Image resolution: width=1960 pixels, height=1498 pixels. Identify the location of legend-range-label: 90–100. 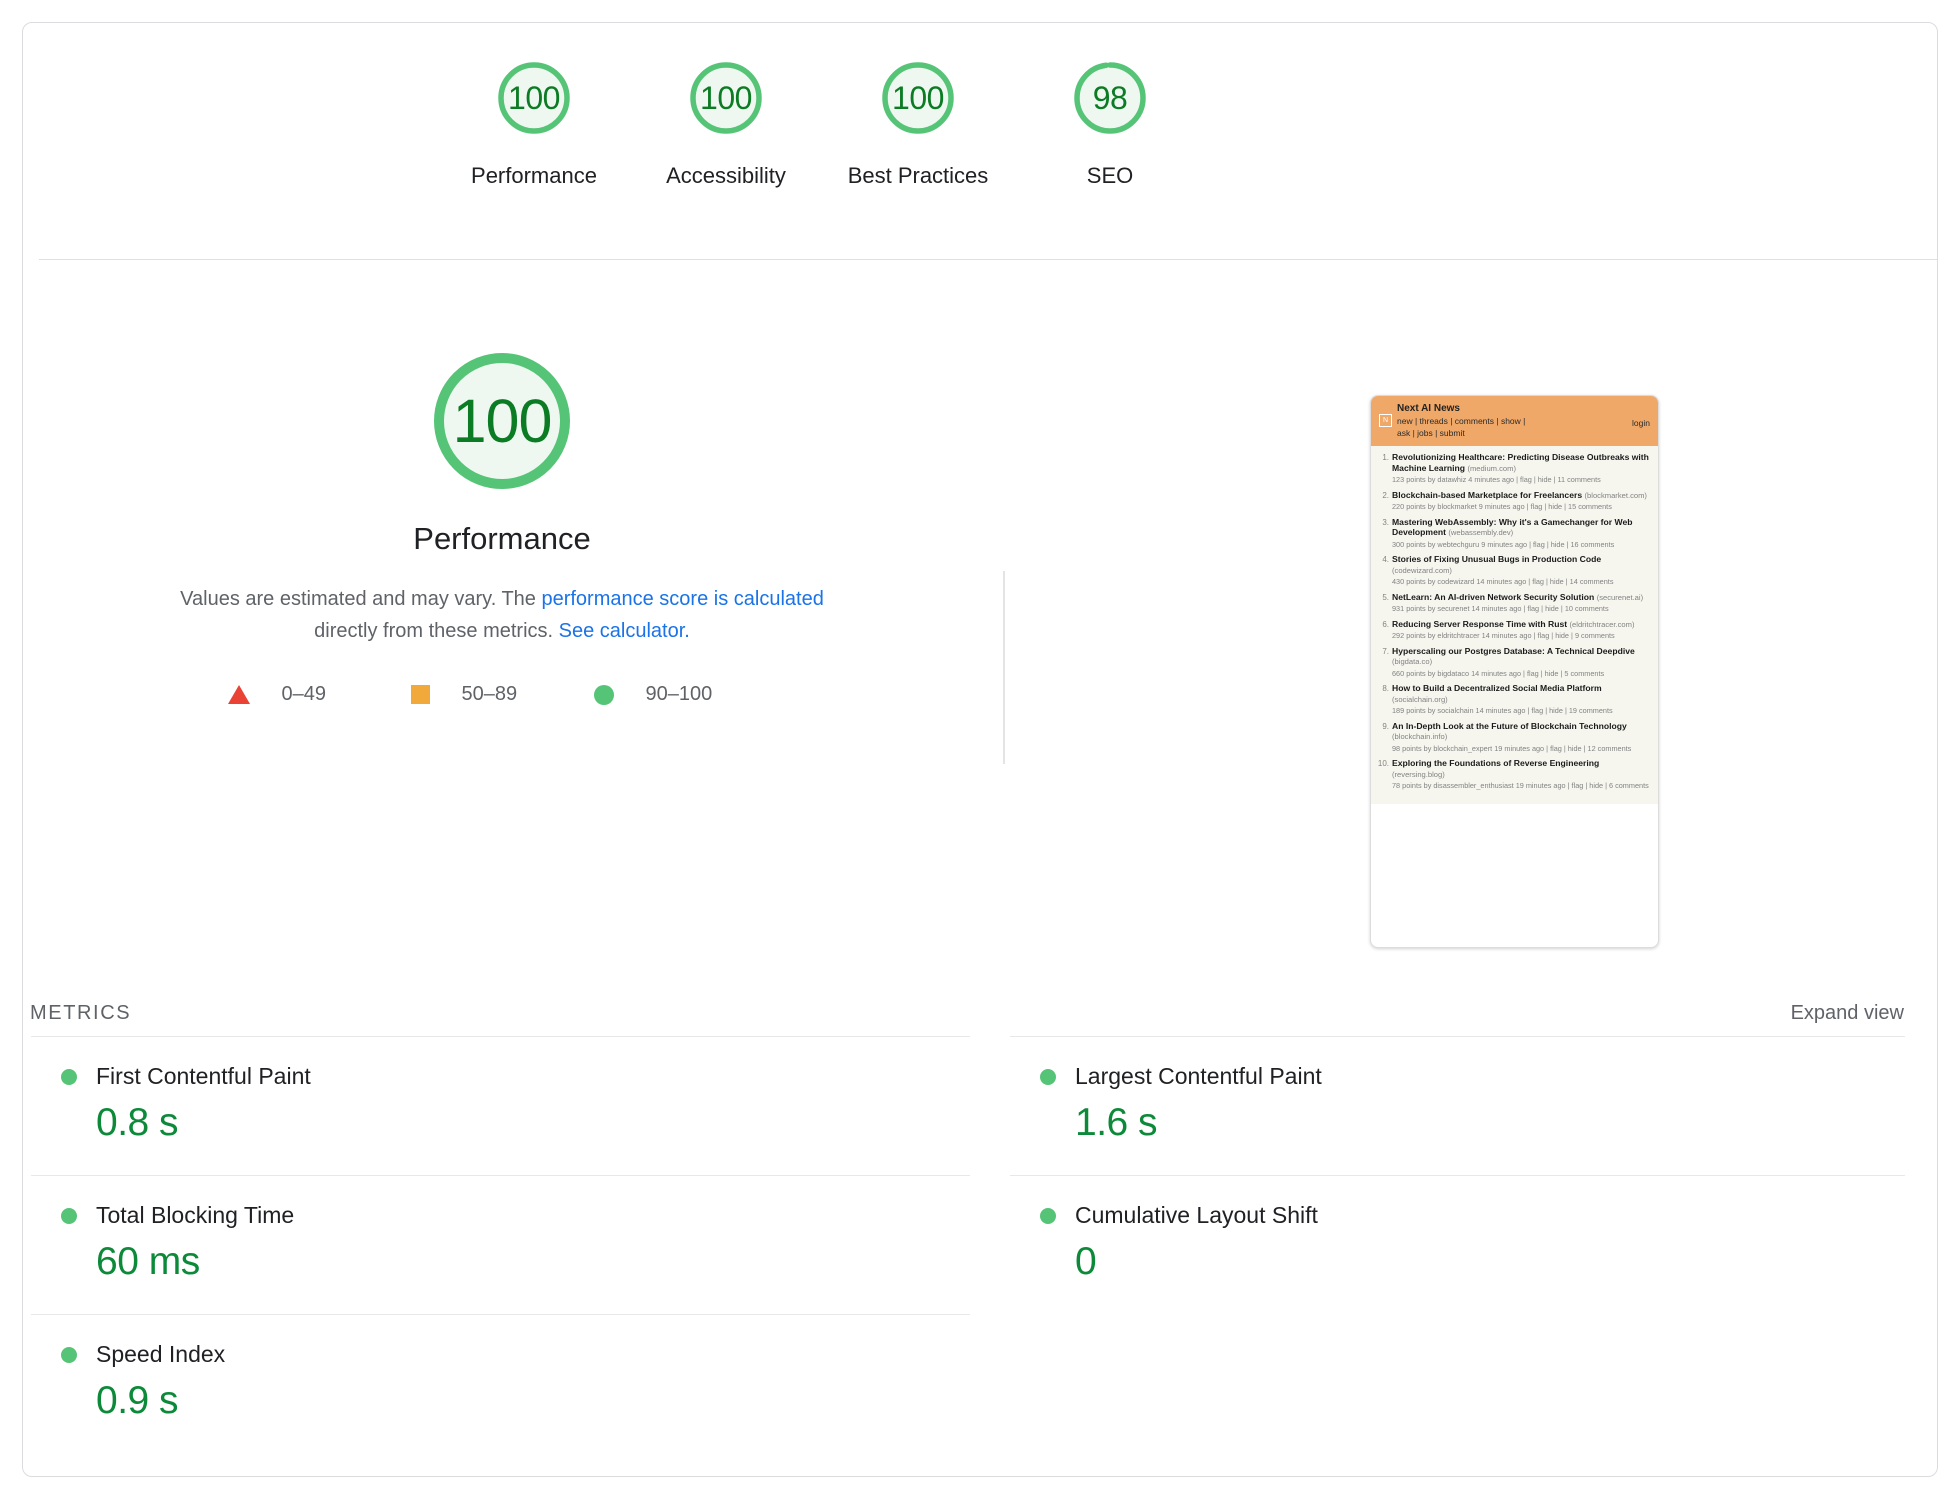
(679, 694).